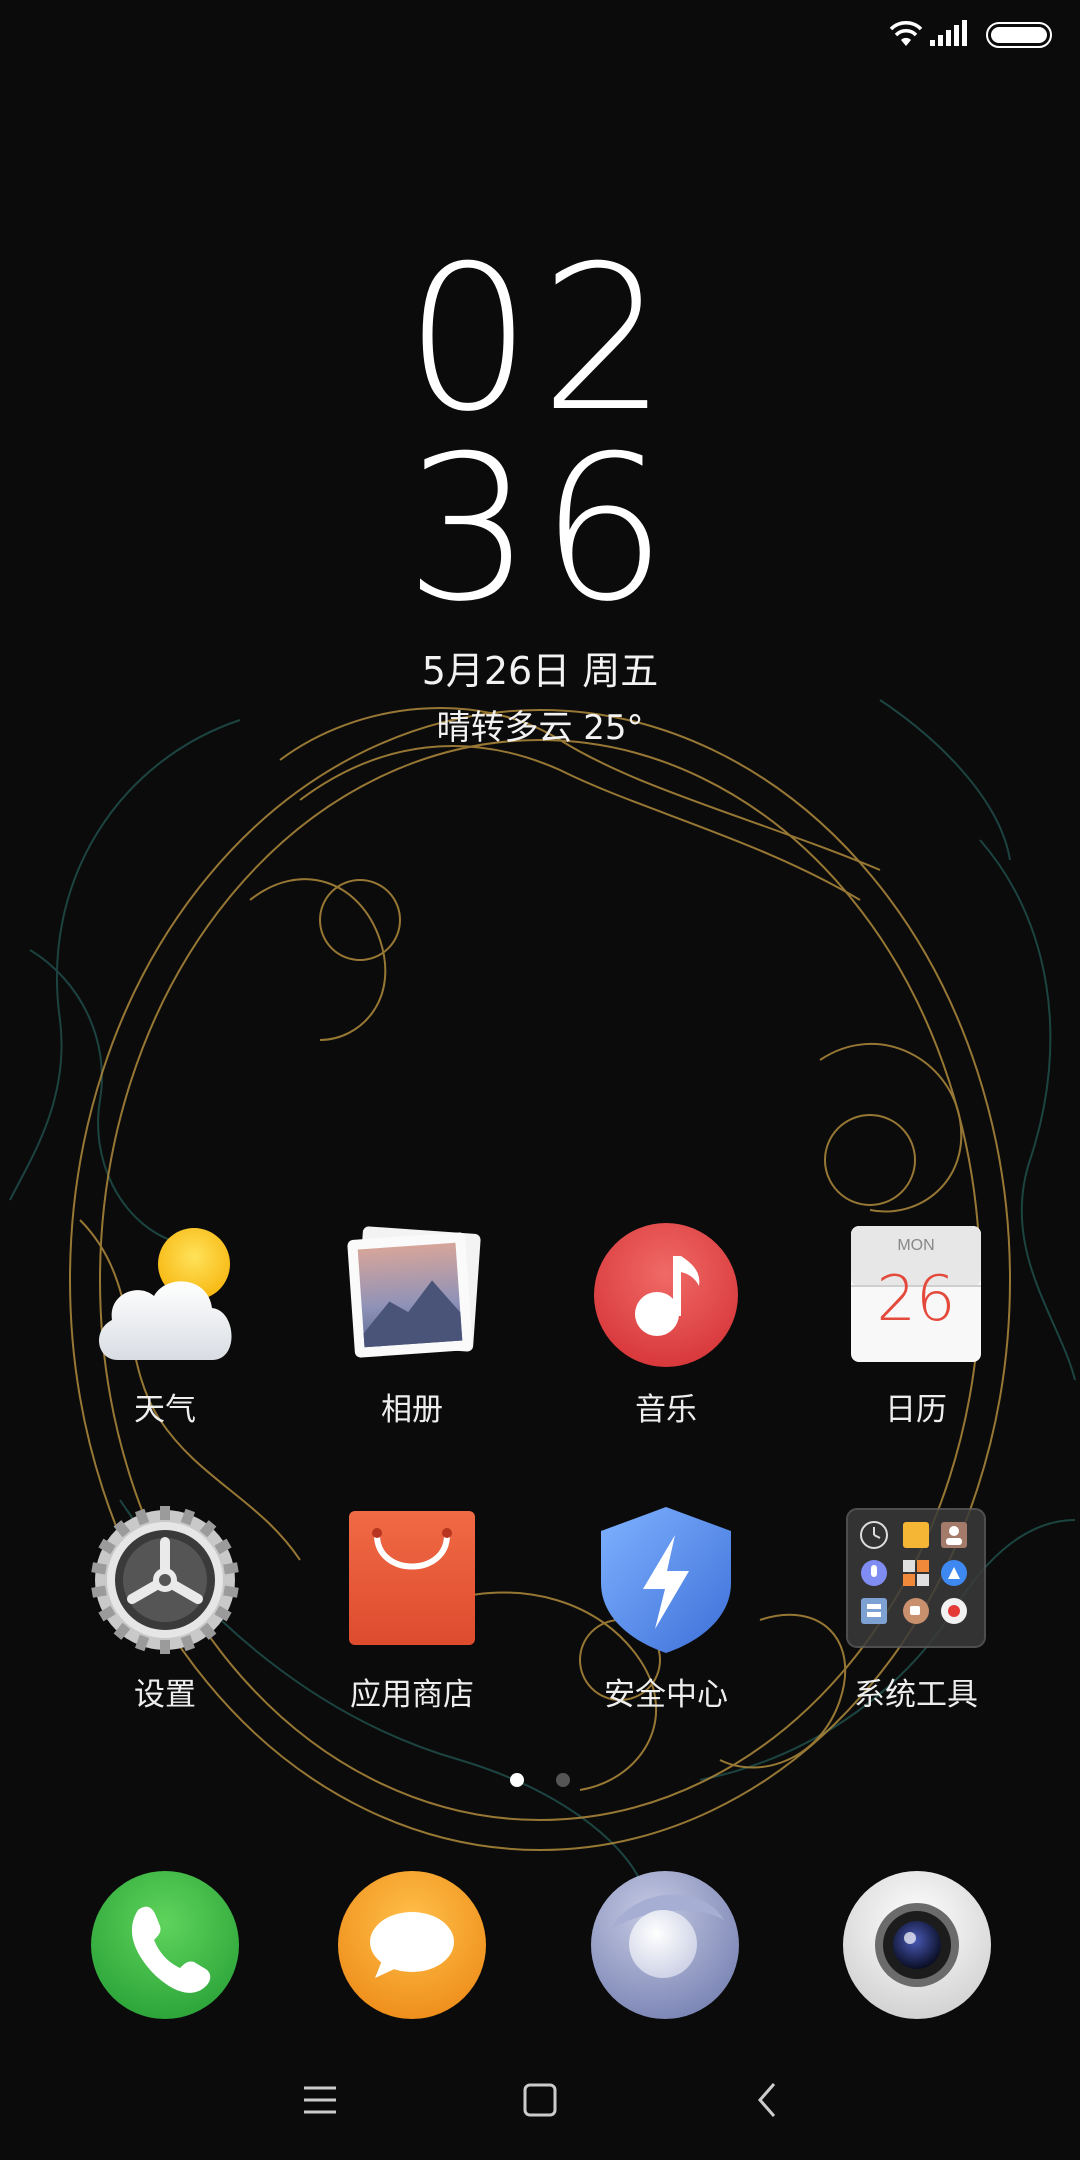  Describe the element at coordinates (517, 1780) in the screenshot. I see `page-dot-active` at that location.